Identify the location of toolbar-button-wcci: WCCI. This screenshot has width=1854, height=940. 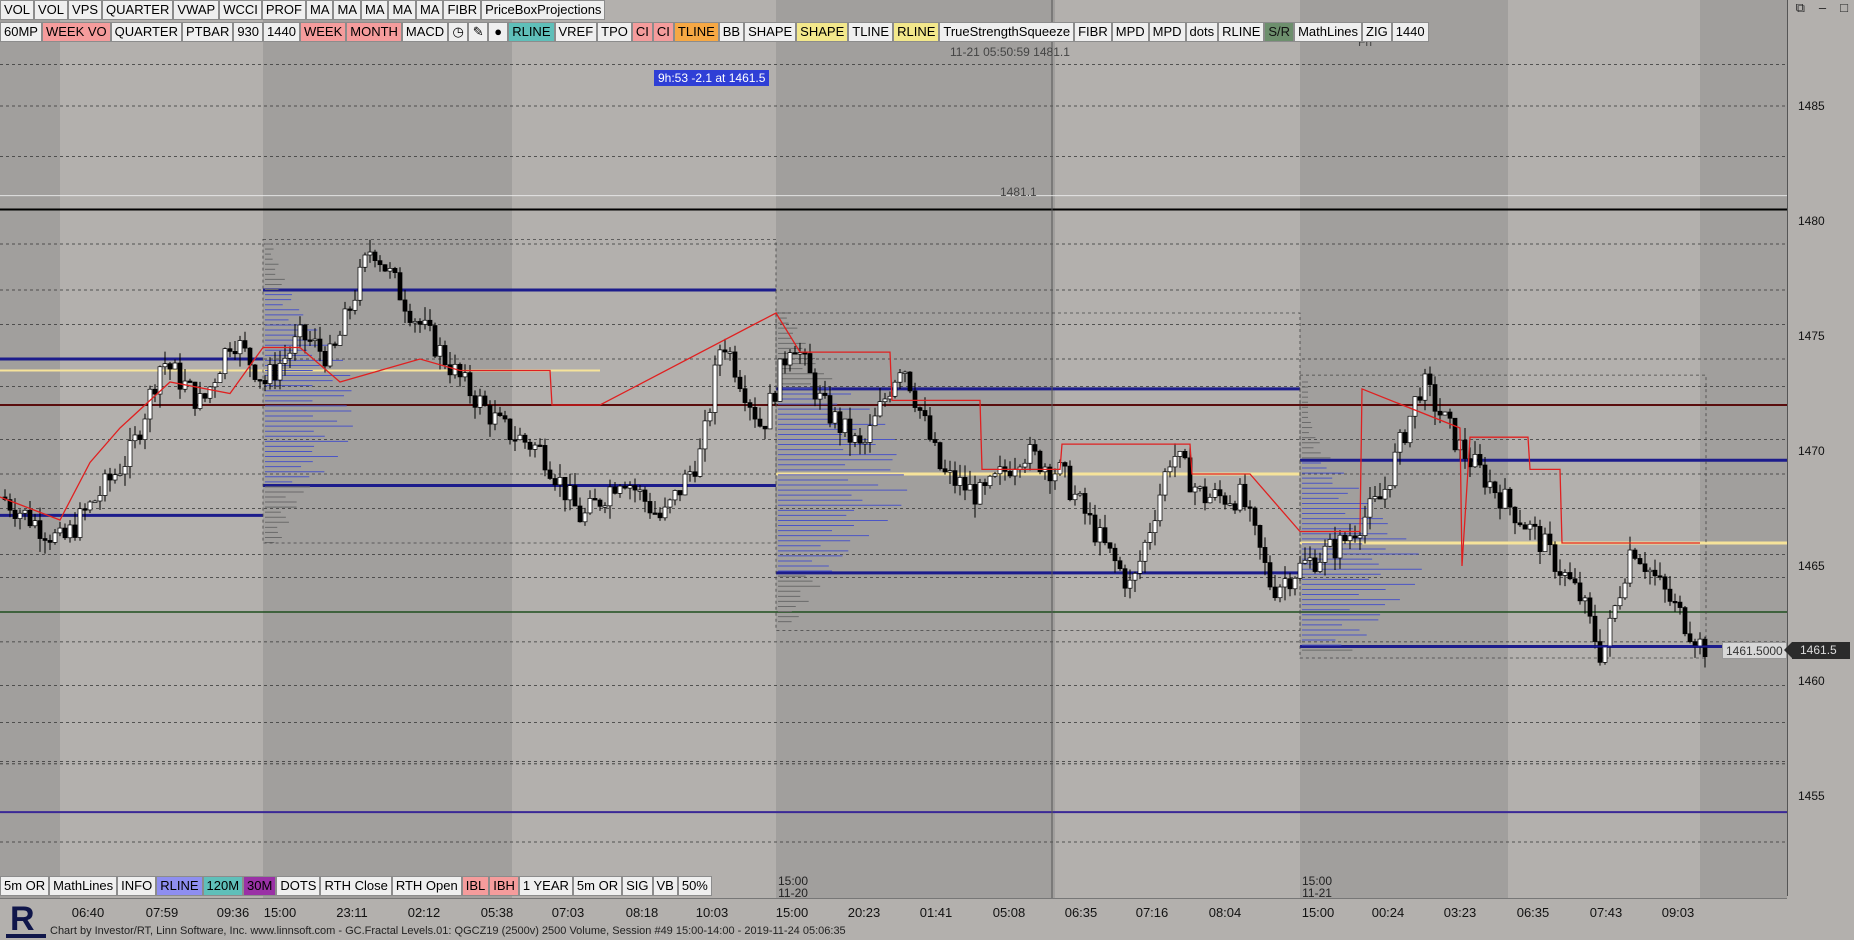
(240, 10).